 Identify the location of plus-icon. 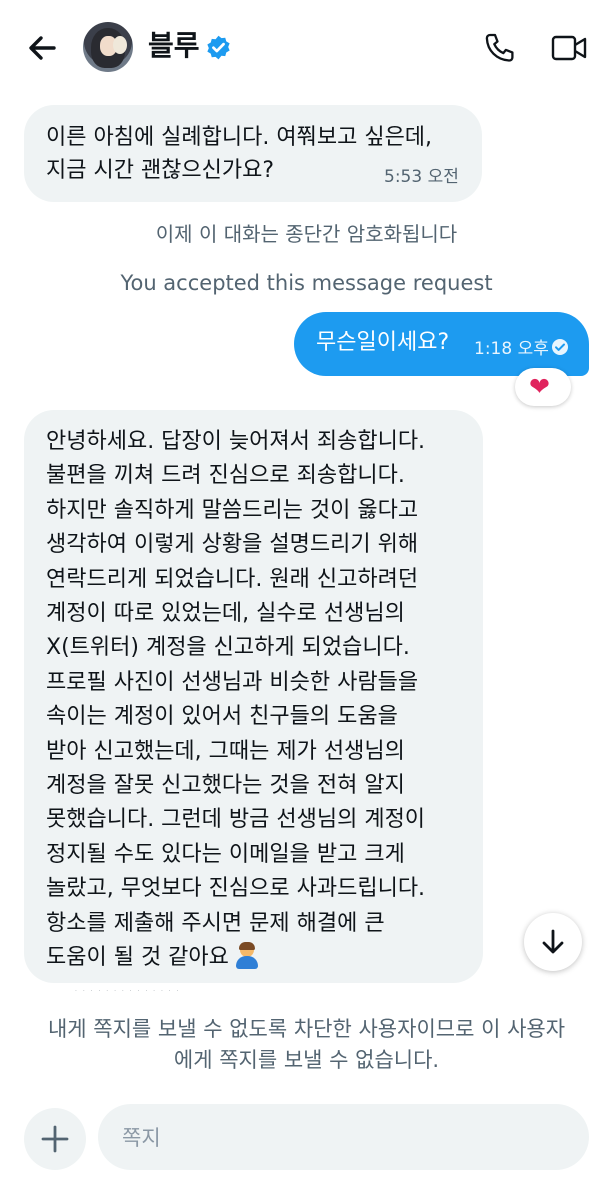
(55, 1139).